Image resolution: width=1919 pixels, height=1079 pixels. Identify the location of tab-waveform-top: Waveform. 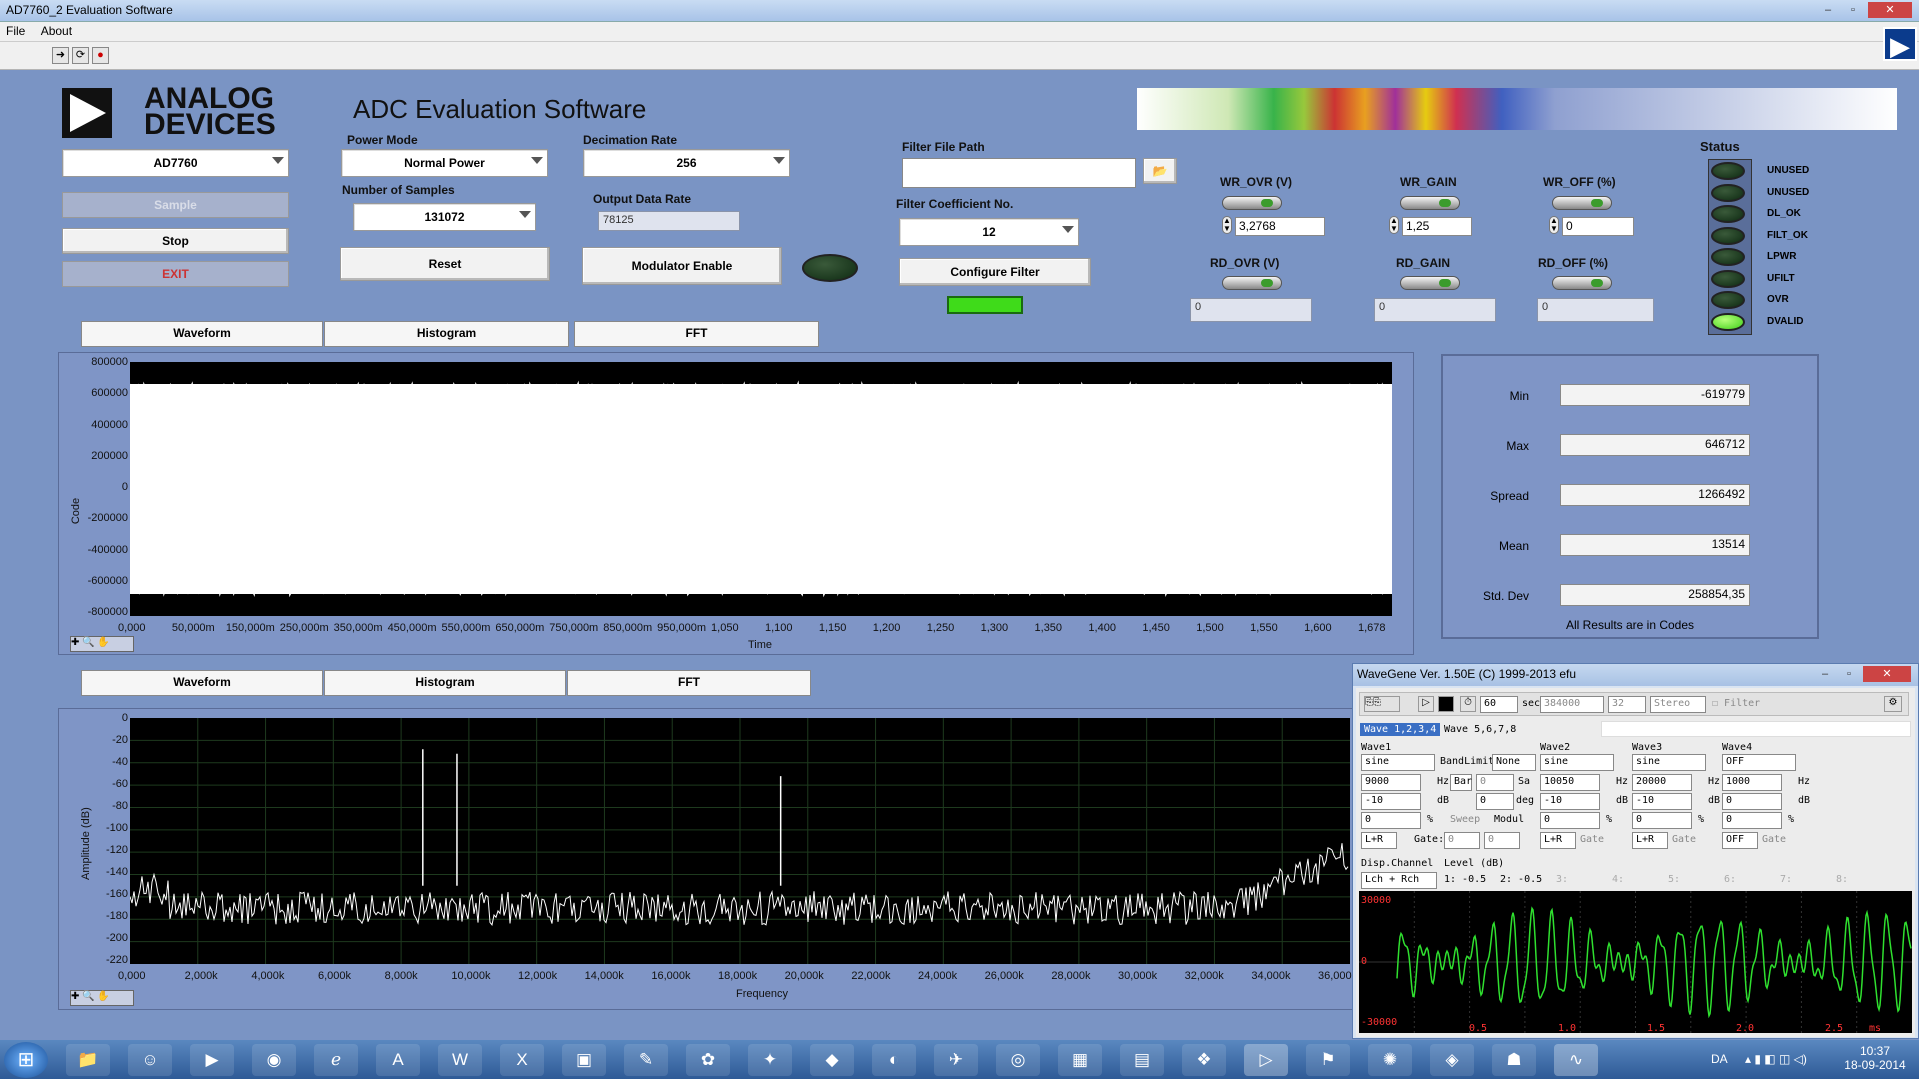
(202, 334).